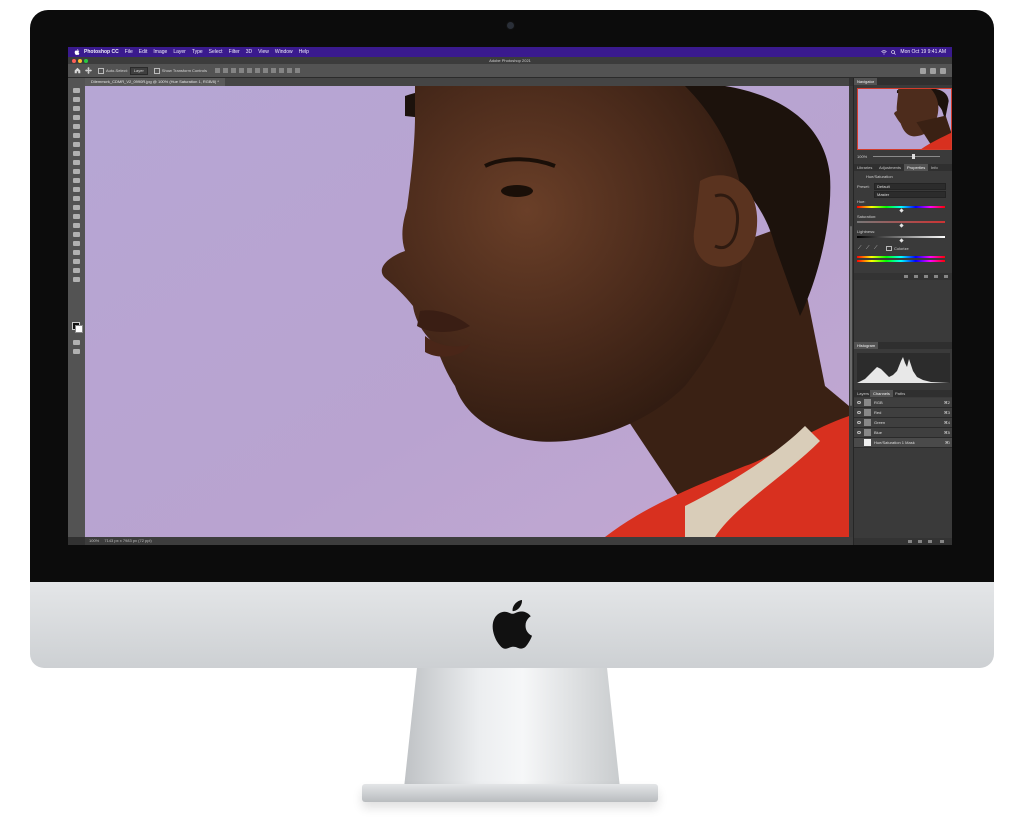 Image resolution: width=1024 pixels, height=818 pixels. What do you see at coordinates (197, 52) in the screenshot?
I see `menu-type: Type` at bounding box center [197, 52].